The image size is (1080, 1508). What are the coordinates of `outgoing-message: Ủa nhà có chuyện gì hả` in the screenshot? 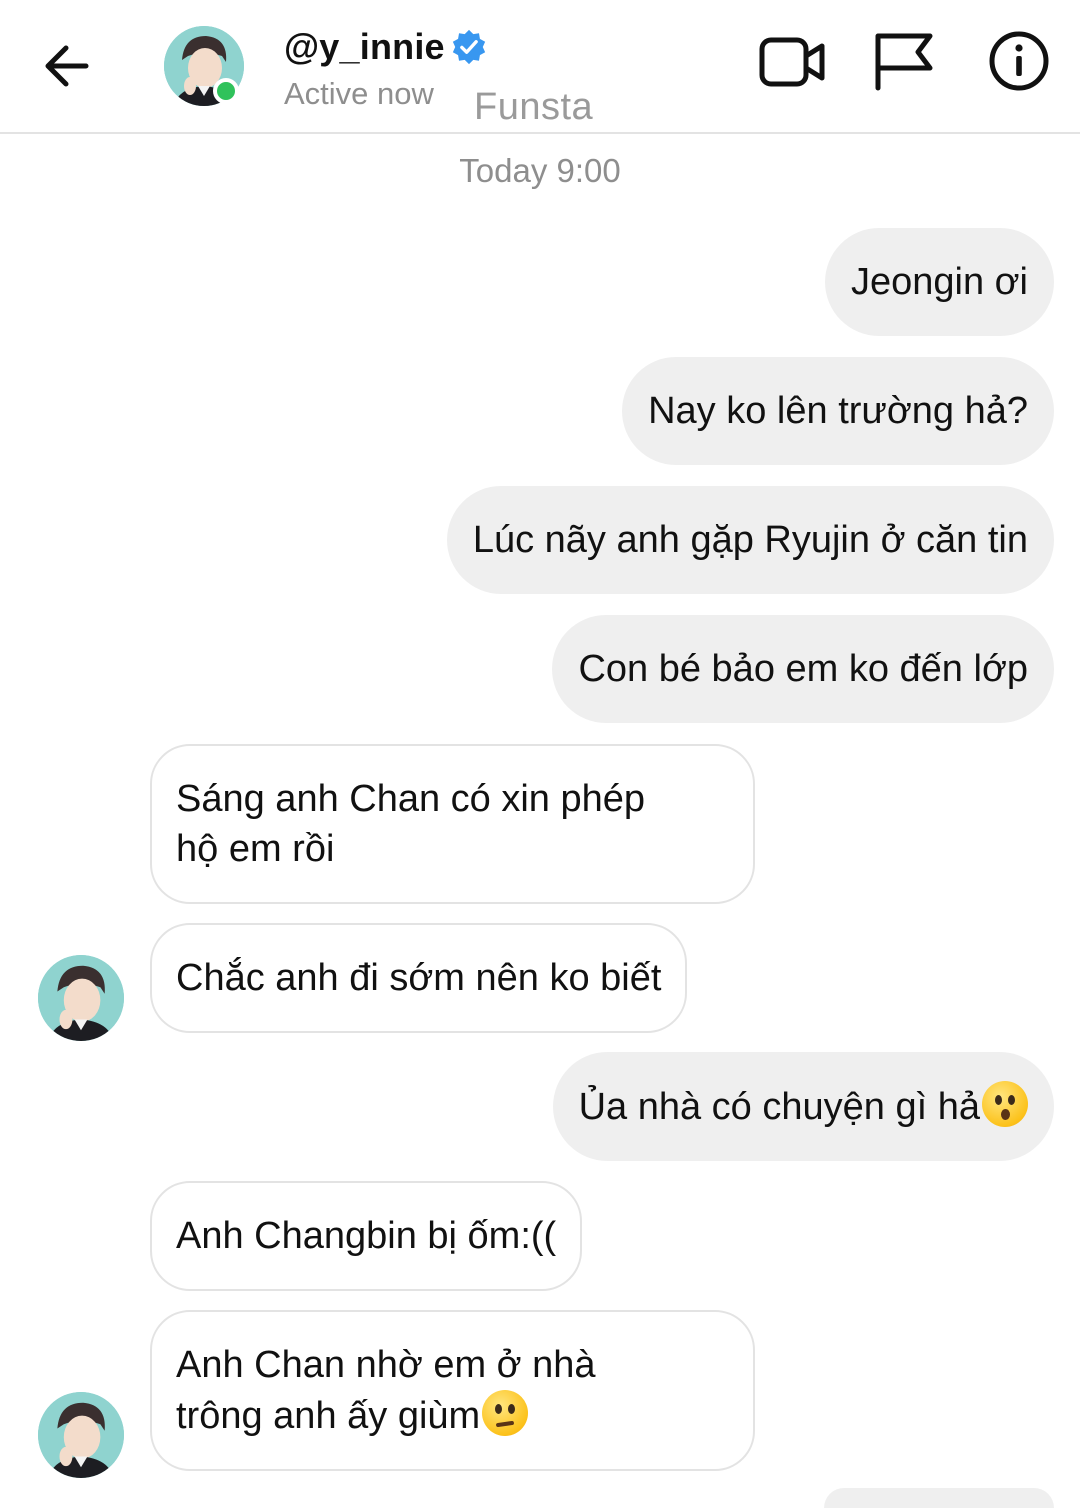 It's located at (803, 1106).